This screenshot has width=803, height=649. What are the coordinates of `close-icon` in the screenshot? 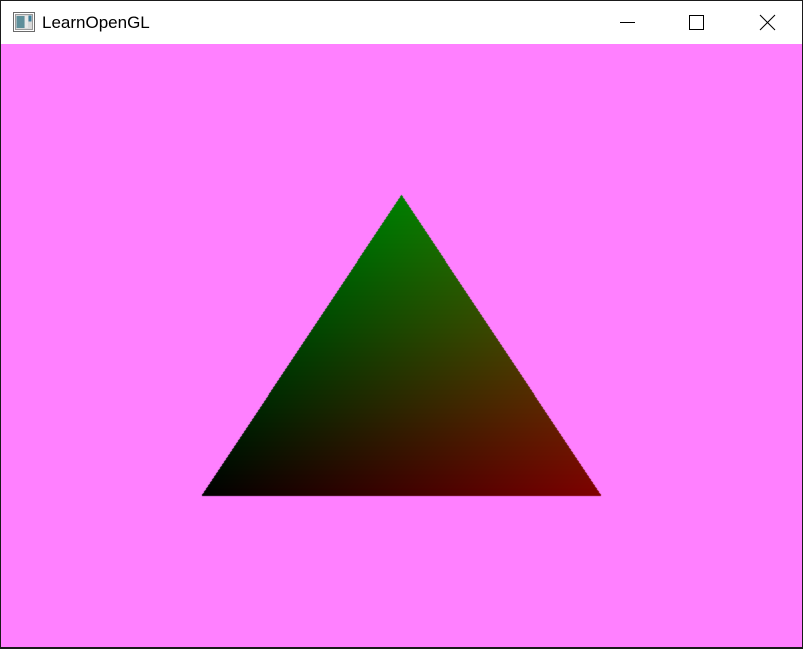 It's located at (767, 22).